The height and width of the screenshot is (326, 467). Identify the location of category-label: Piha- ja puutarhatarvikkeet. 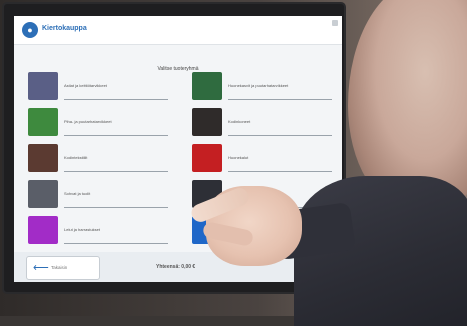
(88, 121).